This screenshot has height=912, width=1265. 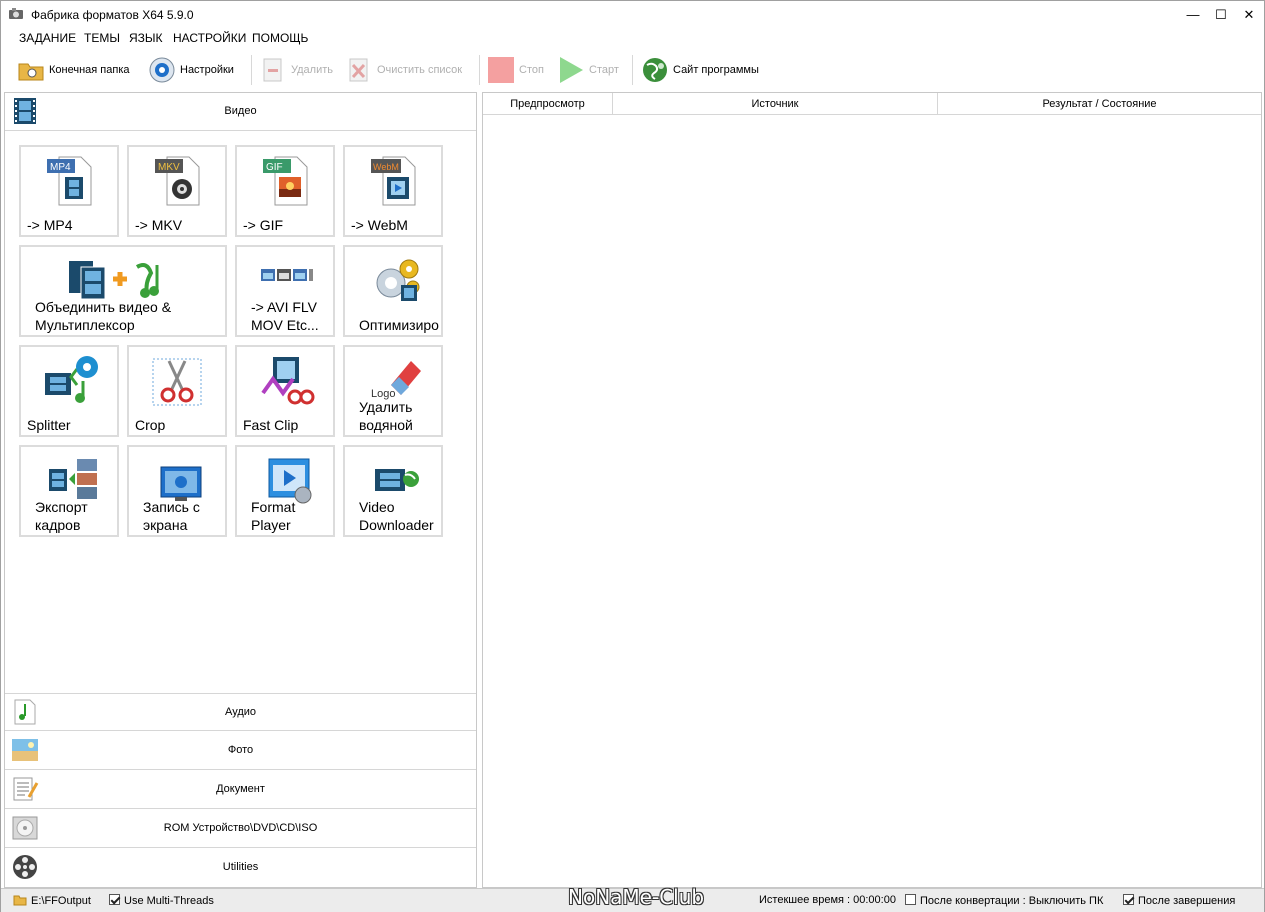 What do you see at coordinates (159, 225) in the screenshot?
I see `tile-to-mkv-label: -> MKV` at bounding box center [159, 225].